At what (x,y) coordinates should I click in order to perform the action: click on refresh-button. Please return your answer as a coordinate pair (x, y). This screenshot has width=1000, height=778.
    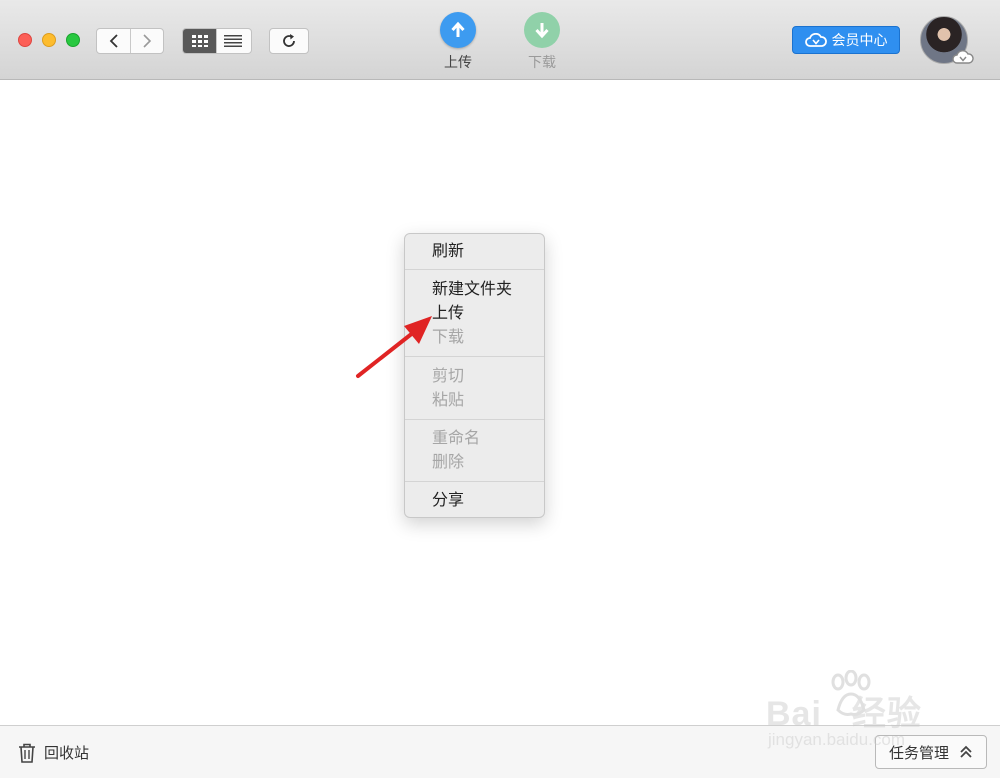
    Looking at the image, I should click on (289, 41).